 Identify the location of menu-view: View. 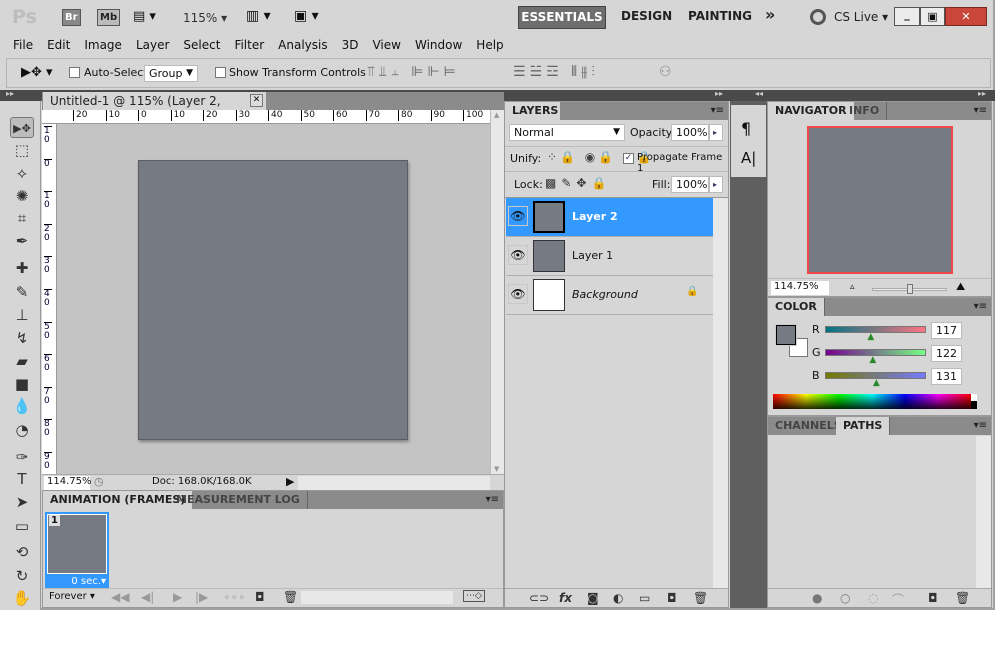
(386, 45).